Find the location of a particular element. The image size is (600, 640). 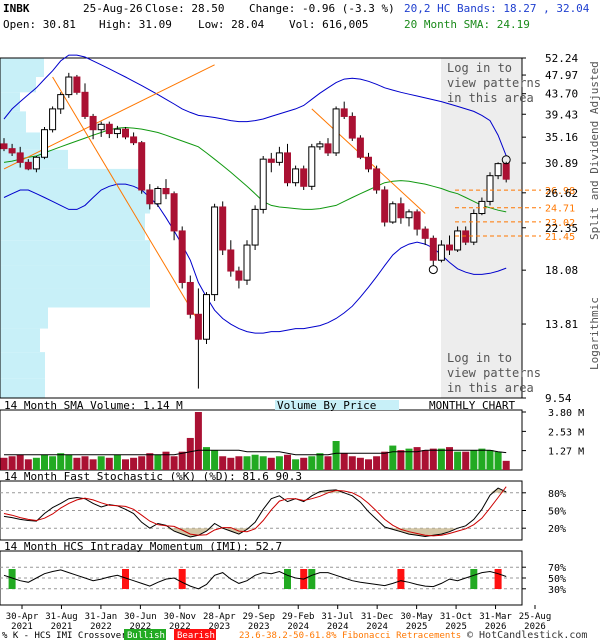

x-tick-label: 29-Feb is located at coordinates (298, 617).